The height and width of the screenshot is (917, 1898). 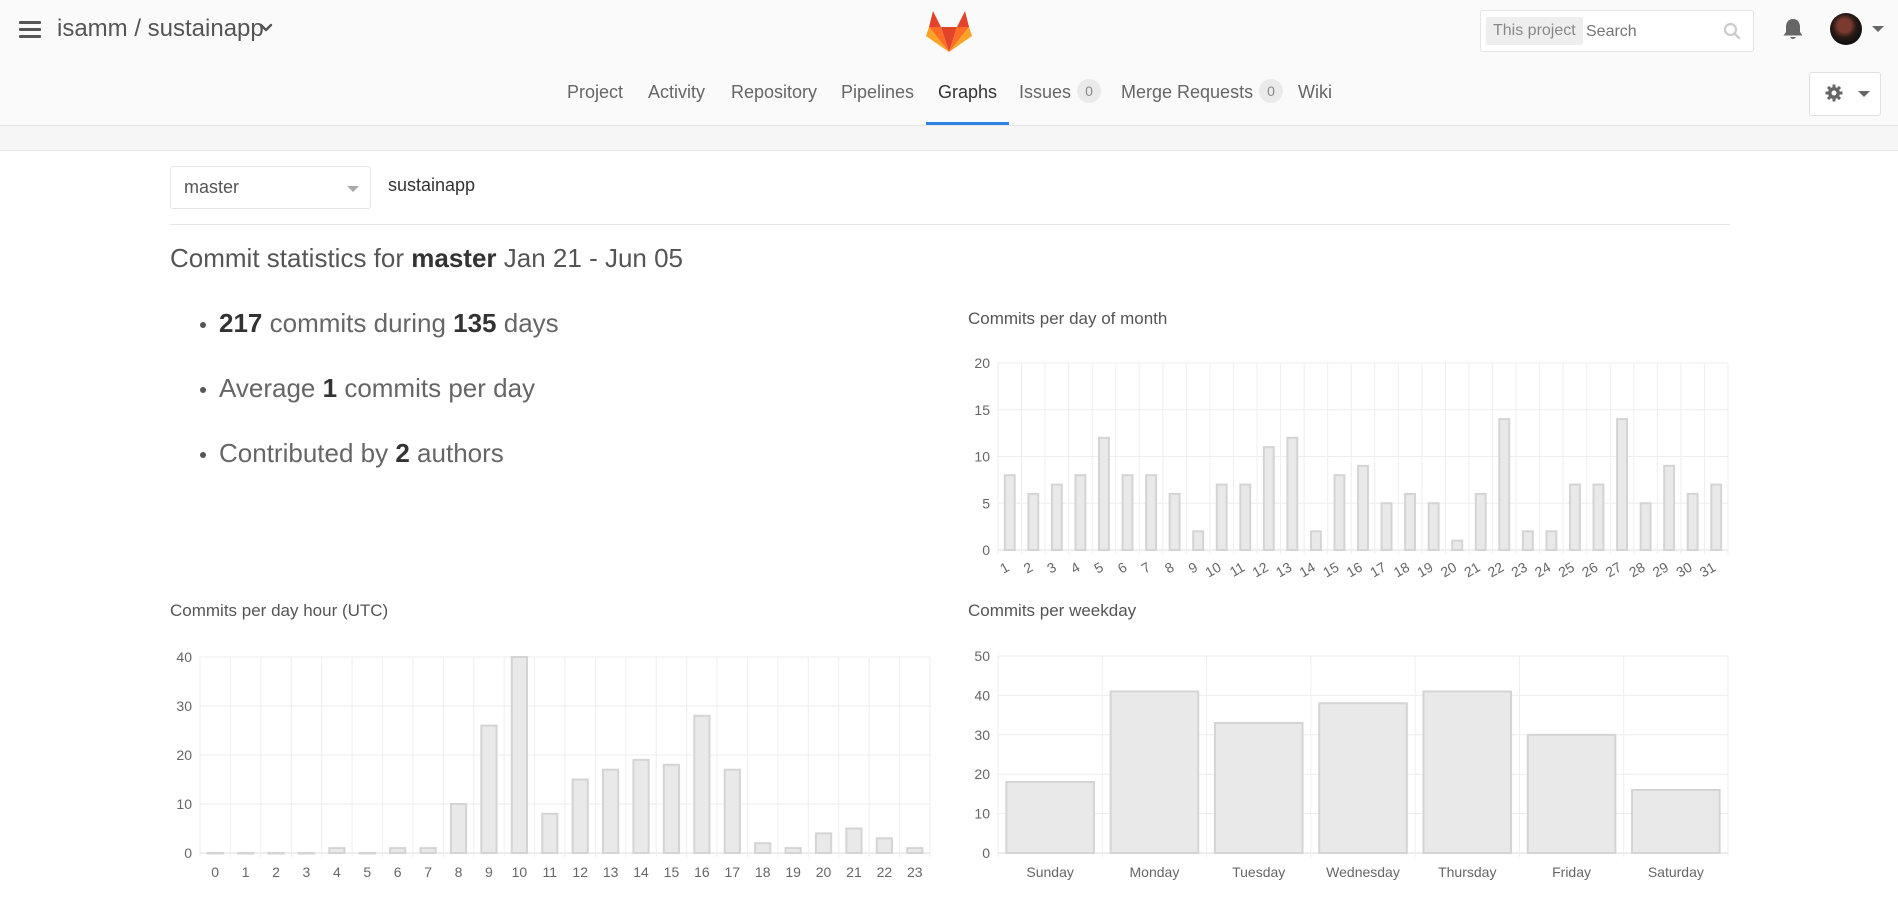 What do you see at coordinates (793, 872) in the screenshot?
I see `x-tick-label: 19` at bounding box center [793, 872].